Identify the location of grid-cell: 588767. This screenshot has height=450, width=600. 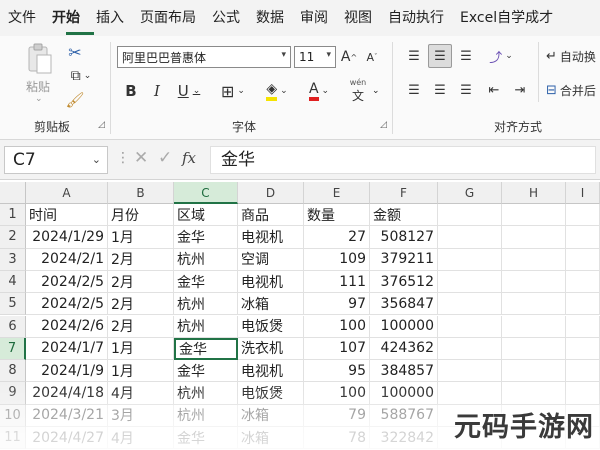
(404, 415).